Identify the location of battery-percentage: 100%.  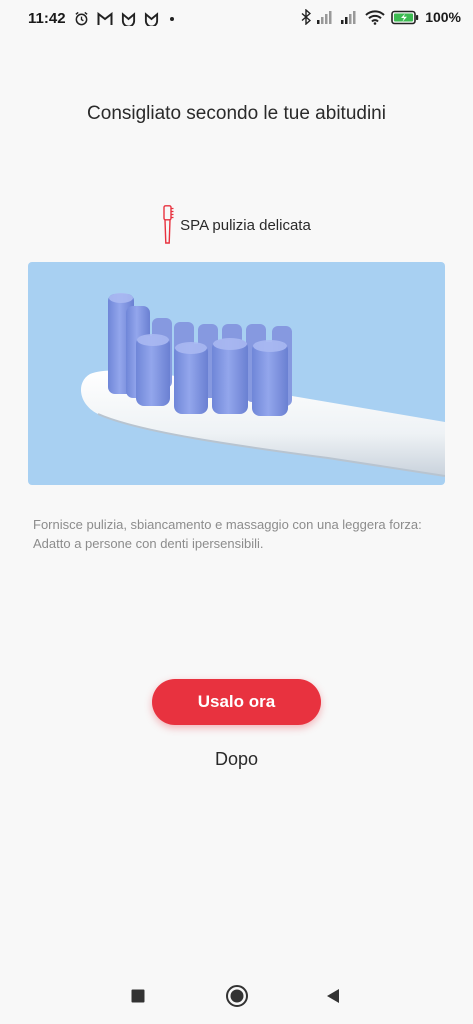
(443, 17).